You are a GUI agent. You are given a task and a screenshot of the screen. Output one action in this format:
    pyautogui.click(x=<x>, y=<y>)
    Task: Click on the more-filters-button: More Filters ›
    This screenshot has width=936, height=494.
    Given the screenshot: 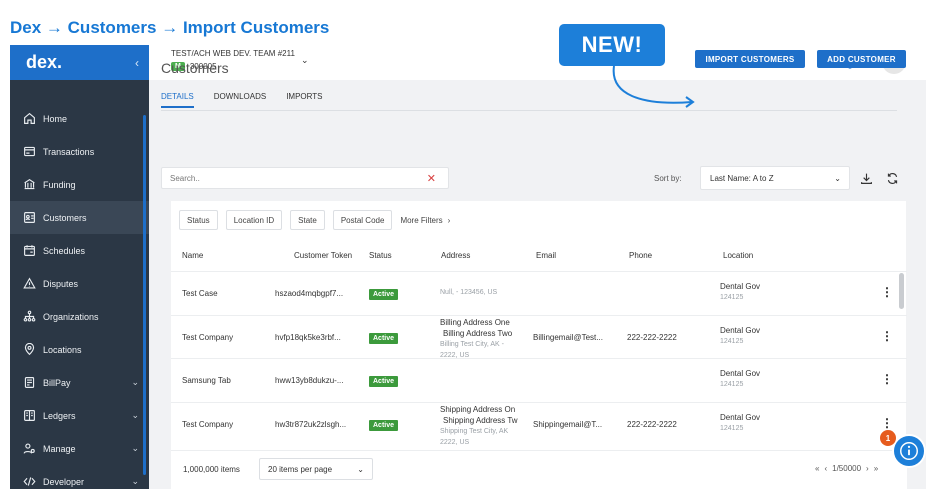 What is the action you would take?
    pyautogui.click(x=425, y=220)
    